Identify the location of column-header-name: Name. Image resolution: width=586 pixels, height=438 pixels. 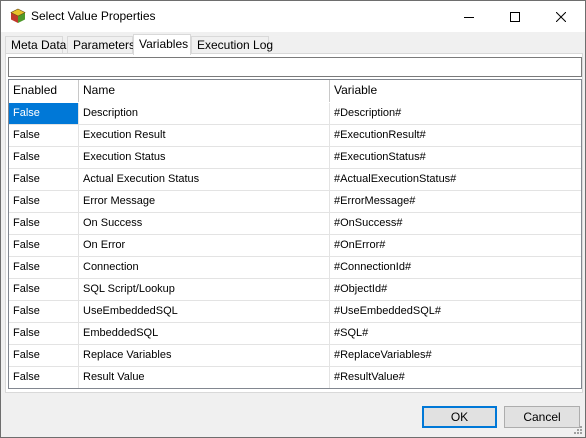
(204, 91).